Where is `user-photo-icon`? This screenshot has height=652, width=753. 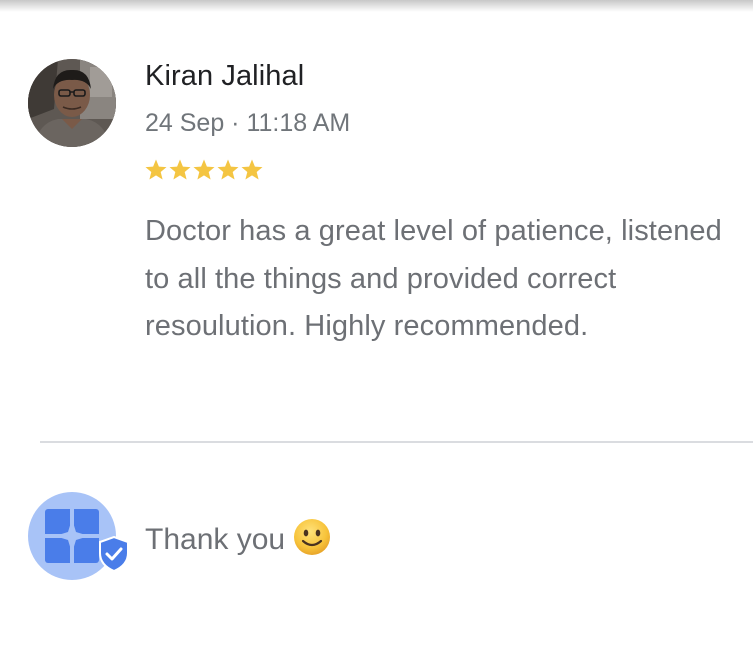
user-photo-icon is located at coordinates (72, 103).